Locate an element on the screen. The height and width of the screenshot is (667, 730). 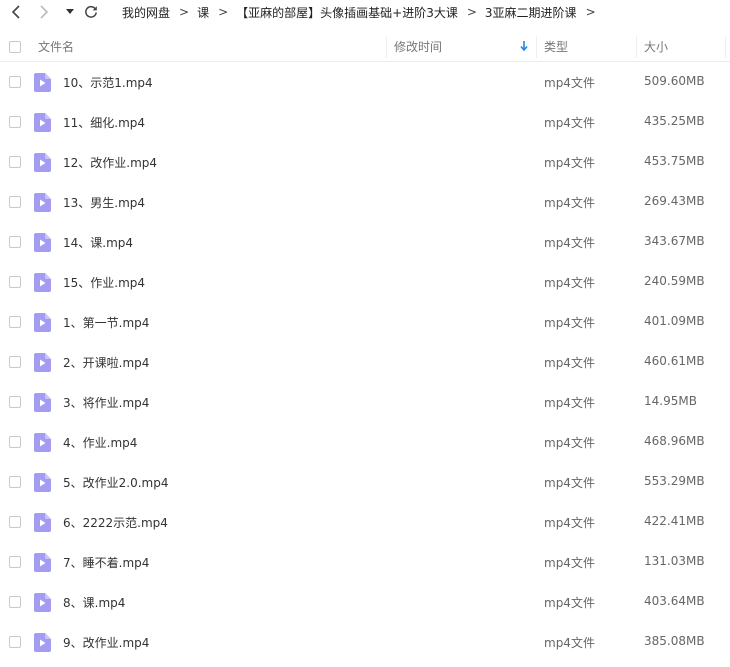
file-name: 9、改作业.mp4 is located at coordinates (106, 642).